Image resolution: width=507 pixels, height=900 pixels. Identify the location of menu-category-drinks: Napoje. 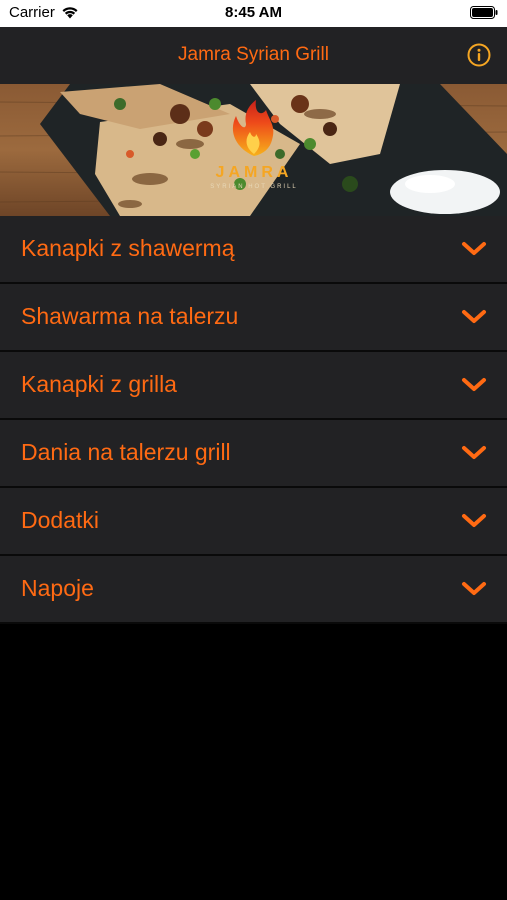
(253, 590).